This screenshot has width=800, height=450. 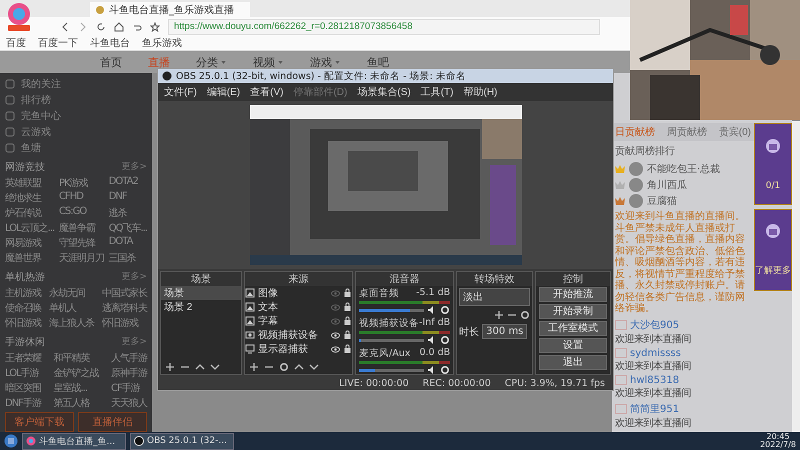 I want to click on game-link: 炉石传说, so click(x=29, y=213).